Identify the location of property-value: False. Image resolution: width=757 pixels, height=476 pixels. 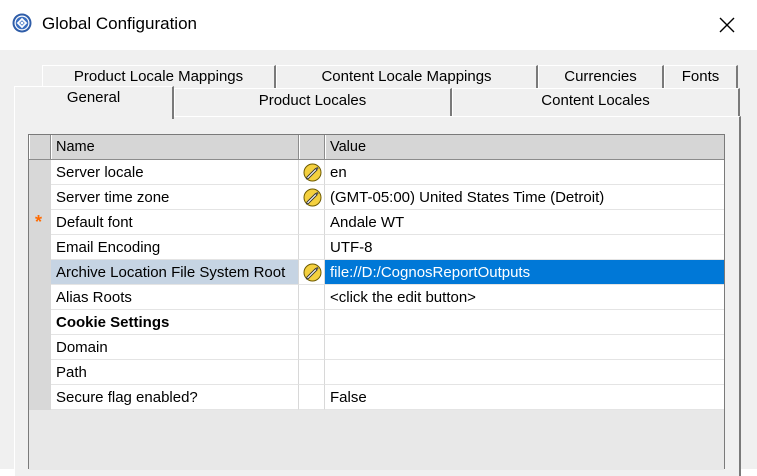
(524, 397).